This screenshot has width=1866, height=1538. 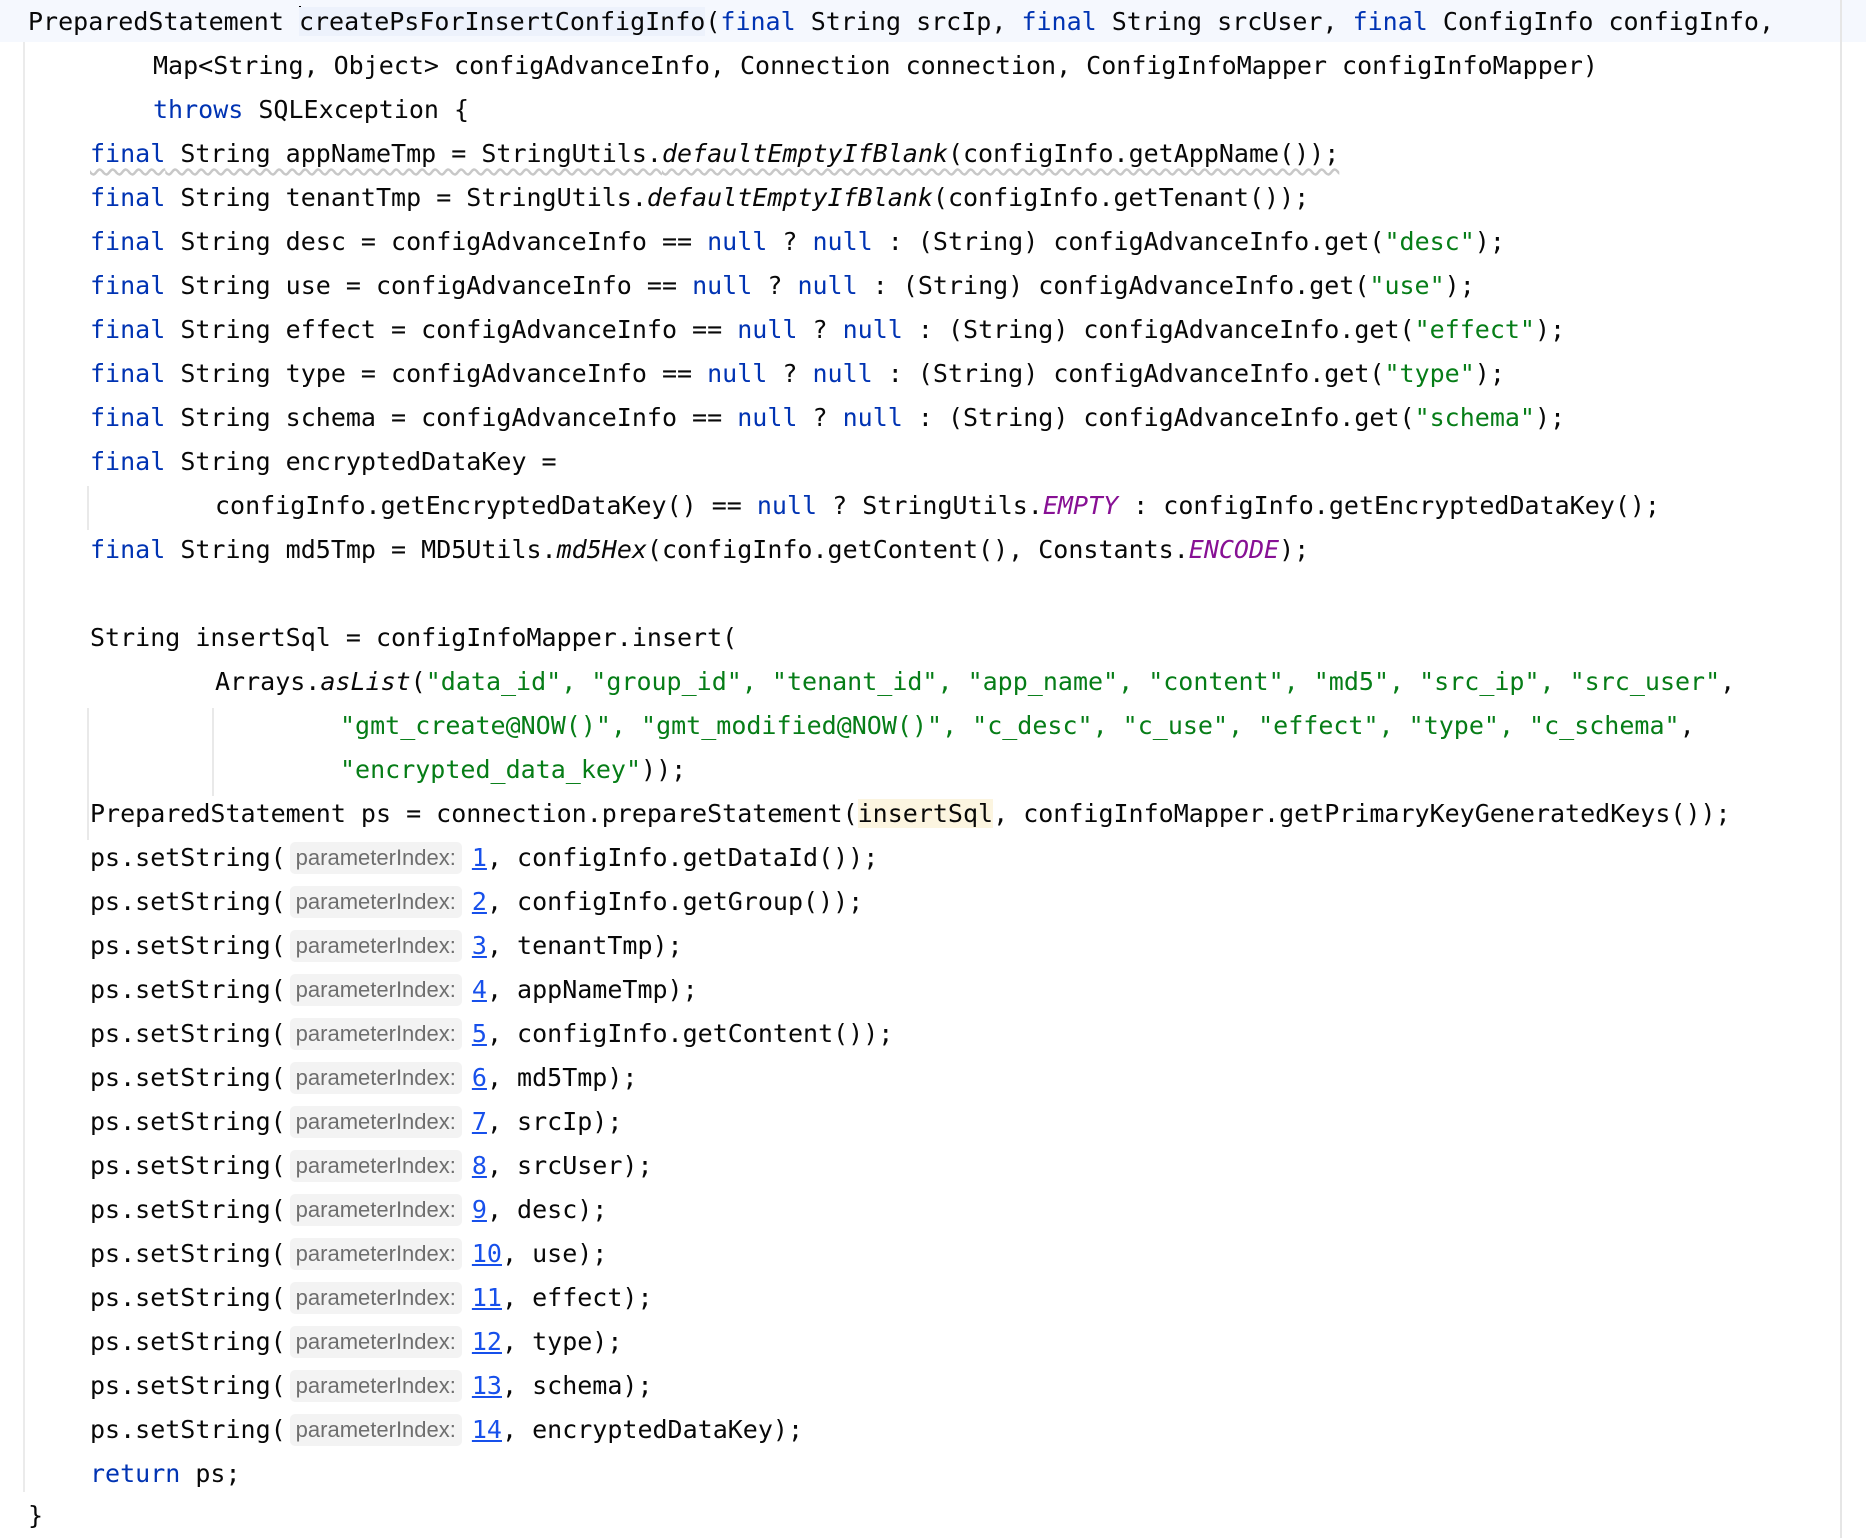 What do you see at coordinates (479, 989) in the screenshot?
I see `number-literal: 4` at bounding box center [479, 989].